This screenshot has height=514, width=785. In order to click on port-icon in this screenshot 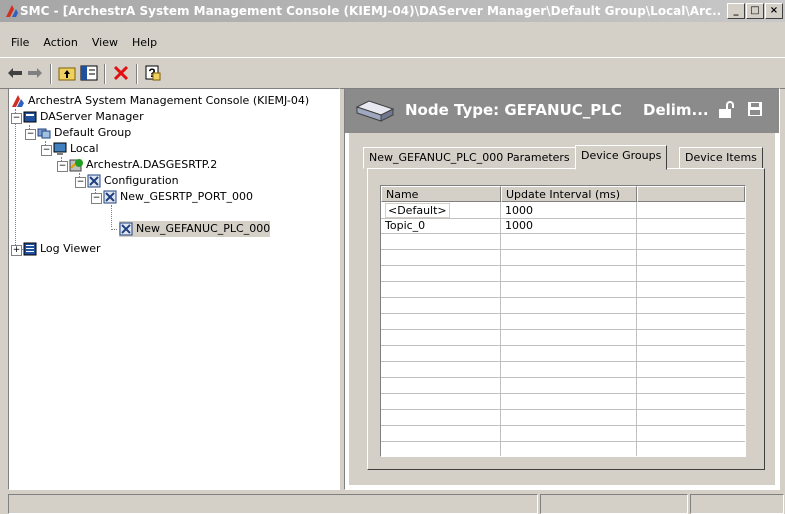, I will do `click(110, 197)`.